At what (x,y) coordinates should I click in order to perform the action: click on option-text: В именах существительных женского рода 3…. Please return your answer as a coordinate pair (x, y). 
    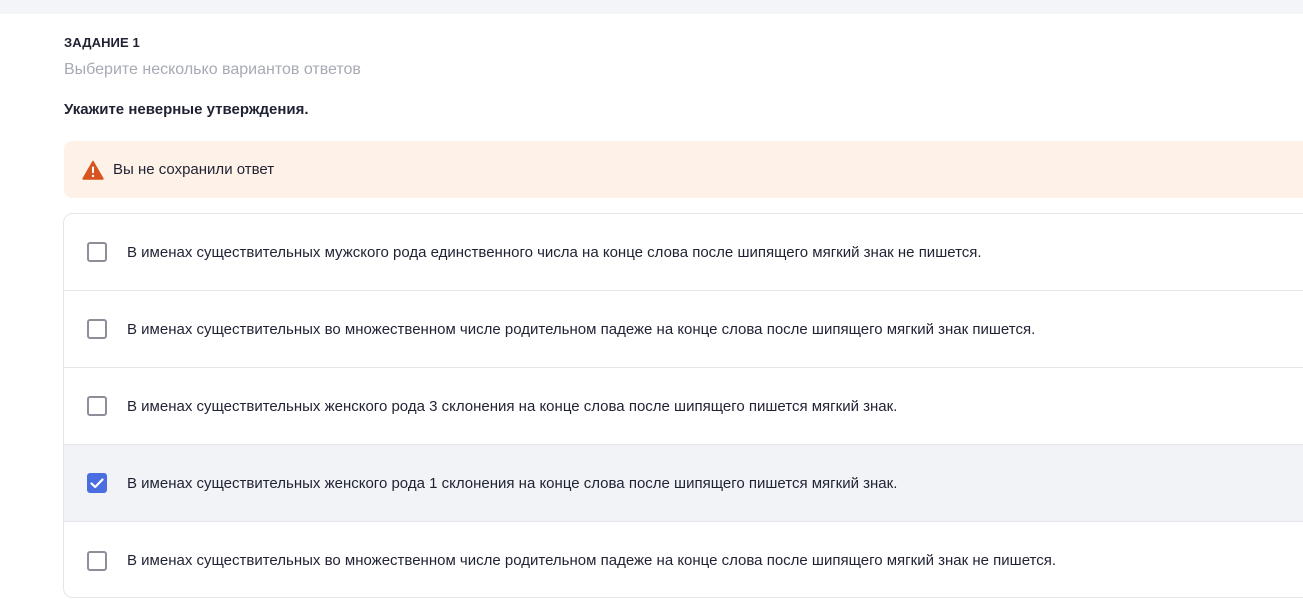
    Looking at the image, I should click on (512, 406).